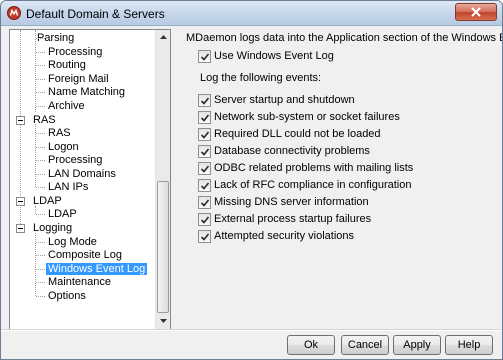 The width and height of the screenshot is (503, 360). I want to click on tree-item-lan-ips: LAN IPs, so click(68, 187).